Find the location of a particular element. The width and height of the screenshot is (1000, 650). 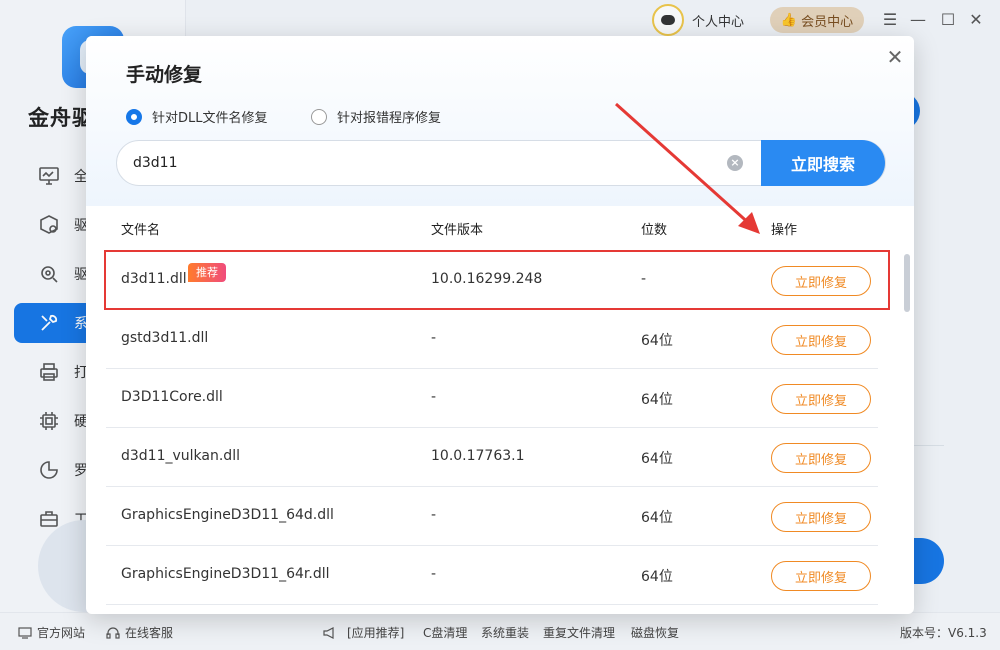

close-icon: ✕ is located at coordinates (895, 57).